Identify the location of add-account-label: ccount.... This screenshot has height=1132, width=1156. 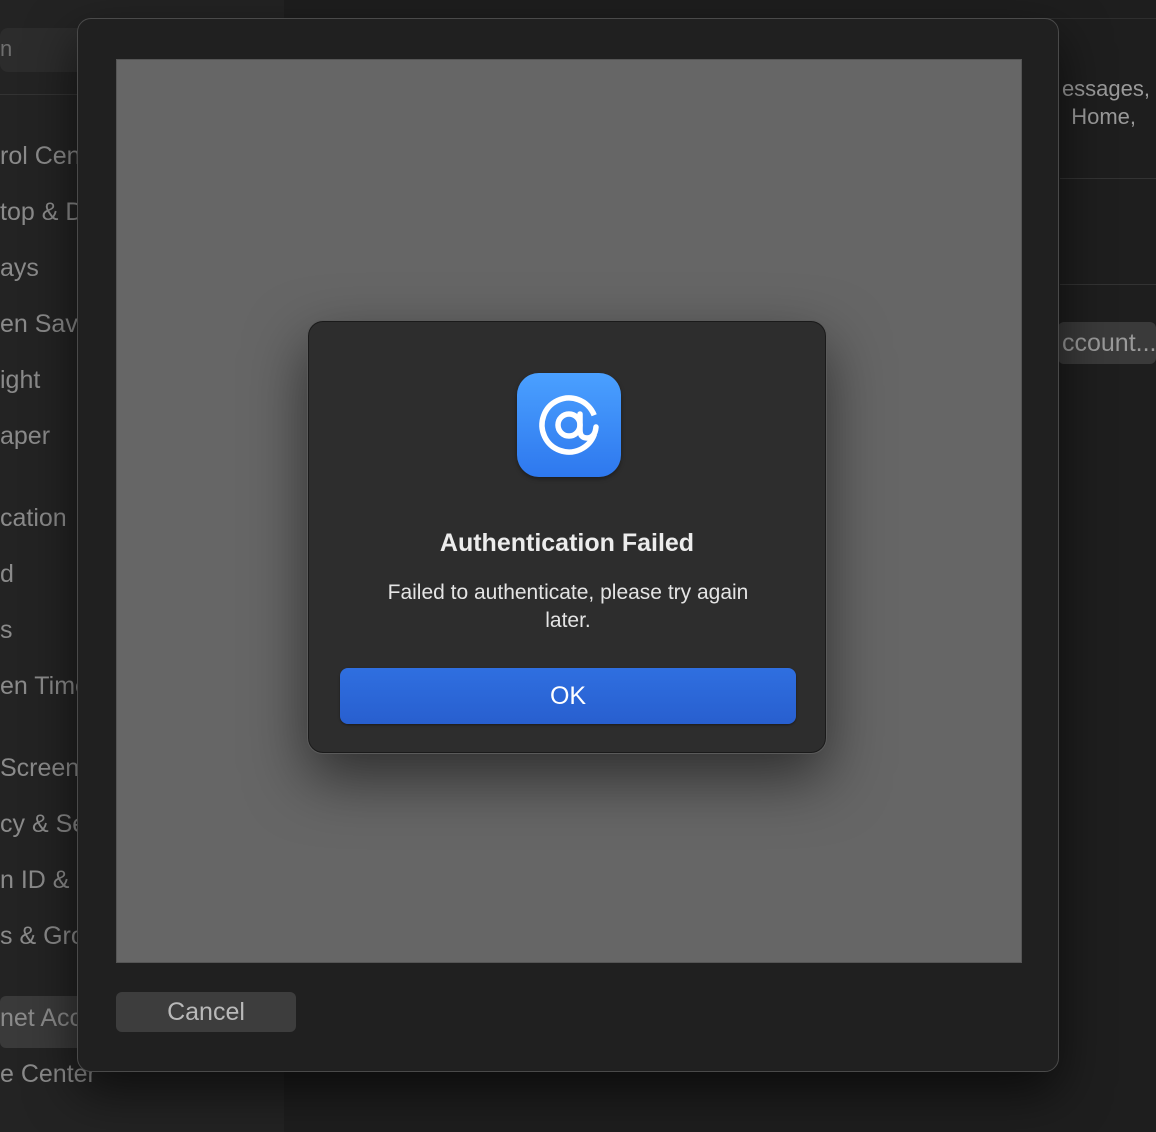
(1109, 343).